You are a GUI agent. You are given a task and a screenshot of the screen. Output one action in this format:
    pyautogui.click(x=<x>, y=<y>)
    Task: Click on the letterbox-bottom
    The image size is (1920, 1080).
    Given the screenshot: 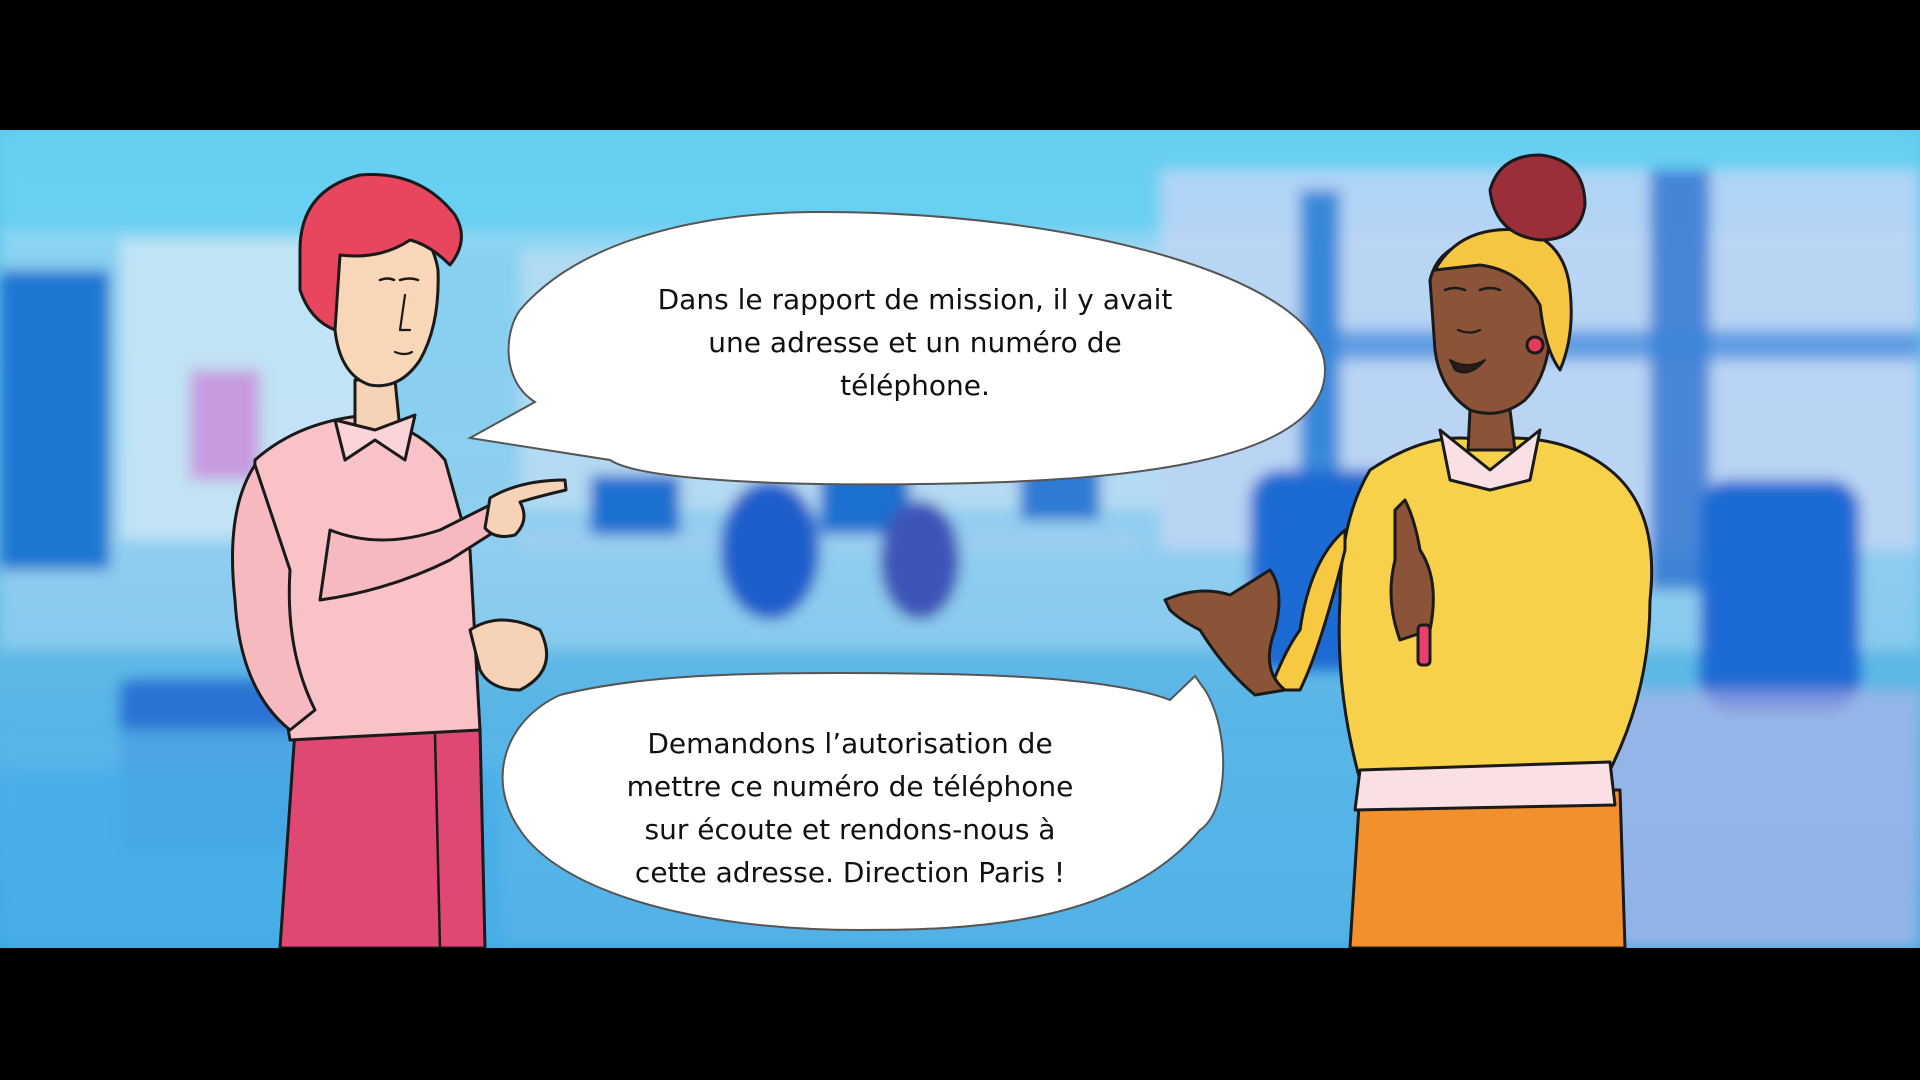 What is the action you would take?
    pyautogui.click(x=960, y=1014)
    